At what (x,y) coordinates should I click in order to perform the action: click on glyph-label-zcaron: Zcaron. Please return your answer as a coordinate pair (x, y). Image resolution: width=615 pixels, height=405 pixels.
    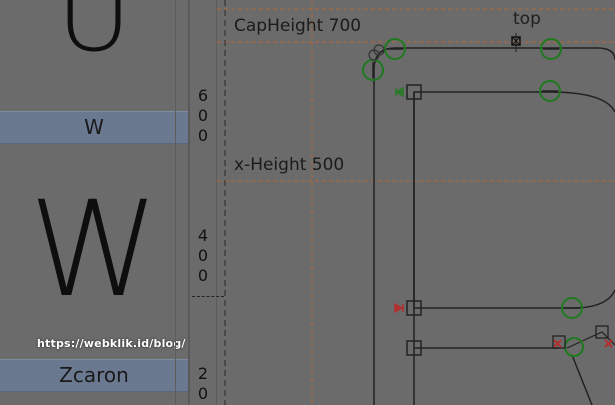
    Looking at the image, I should click on (94, 375).